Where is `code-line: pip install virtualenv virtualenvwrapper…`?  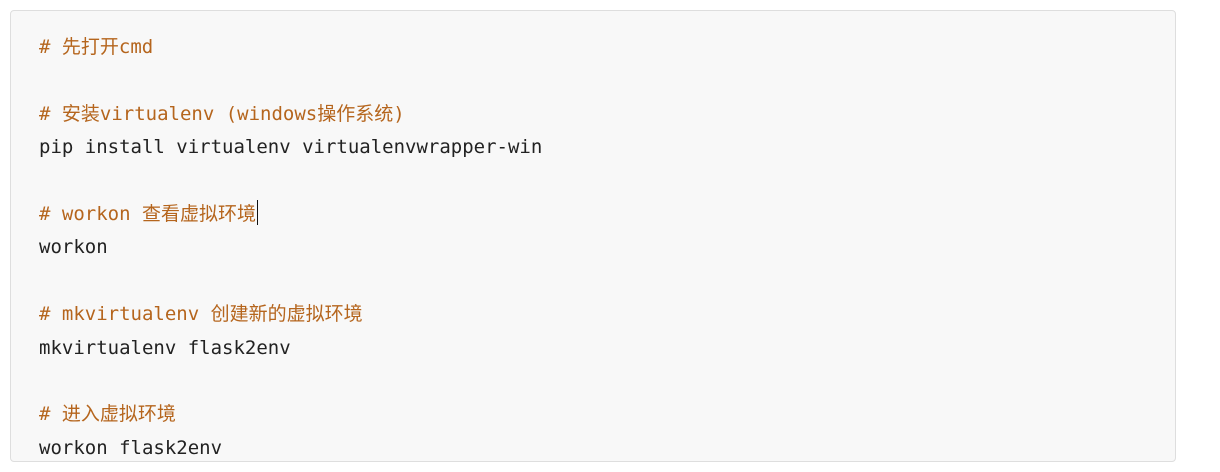
code-line: pip install virtualenv virtualenvwrapper… is located at coordinates (593, 147).